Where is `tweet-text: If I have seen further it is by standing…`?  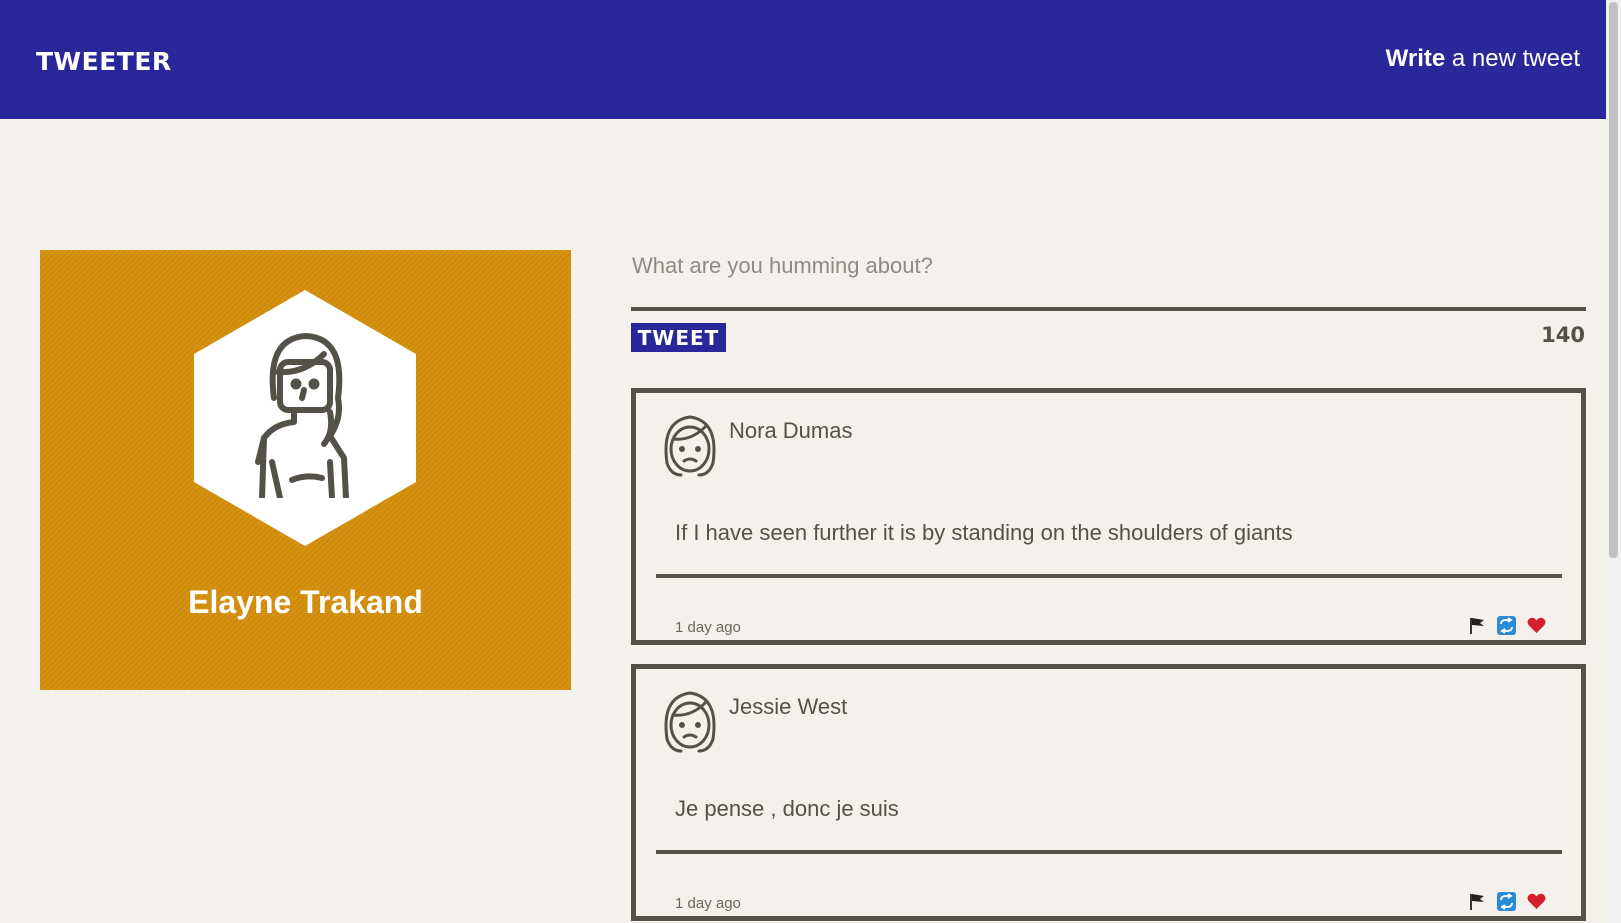 tweet-text: If I have seen further it is by standing… is located at coordinates (984, 532).